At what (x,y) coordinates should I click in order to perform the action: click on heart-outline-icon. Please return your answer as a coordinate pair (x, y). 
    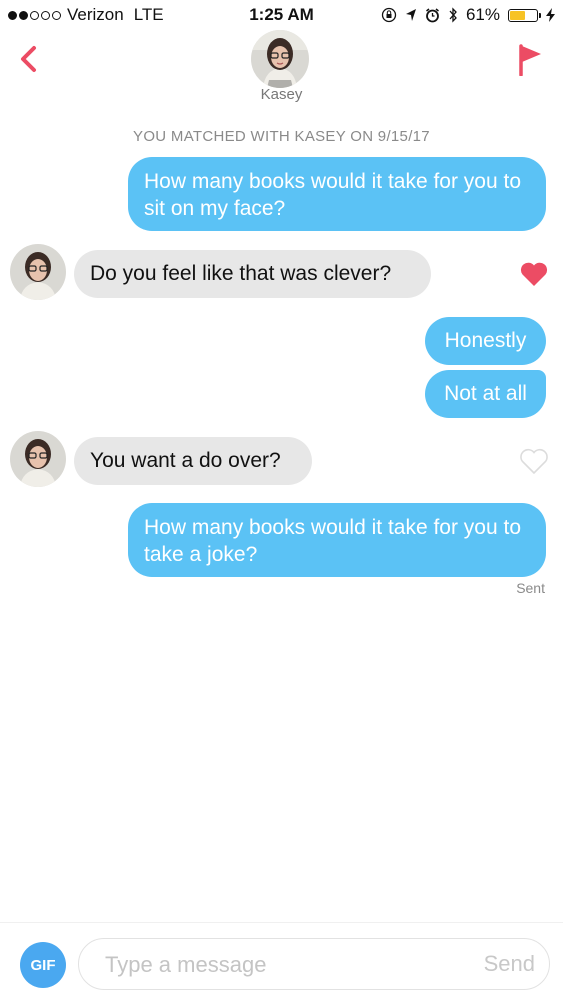
    Looking at the image, I should click on (534, 461).